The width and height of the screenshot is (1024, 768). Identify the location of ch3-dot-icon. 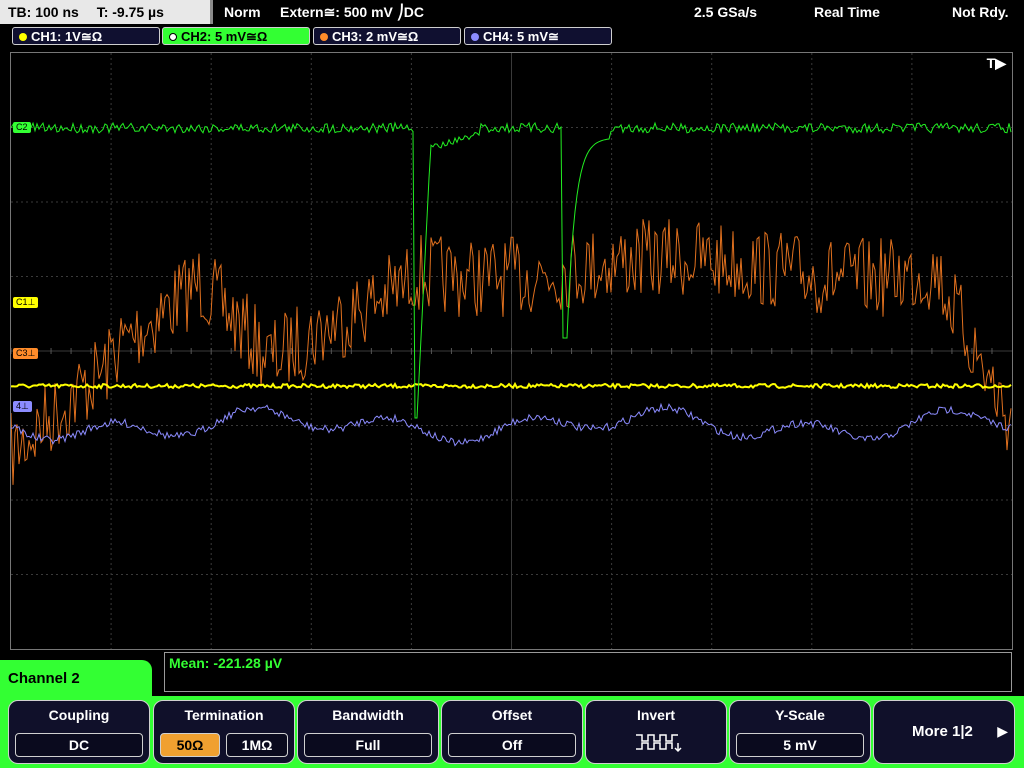
(324, 37).